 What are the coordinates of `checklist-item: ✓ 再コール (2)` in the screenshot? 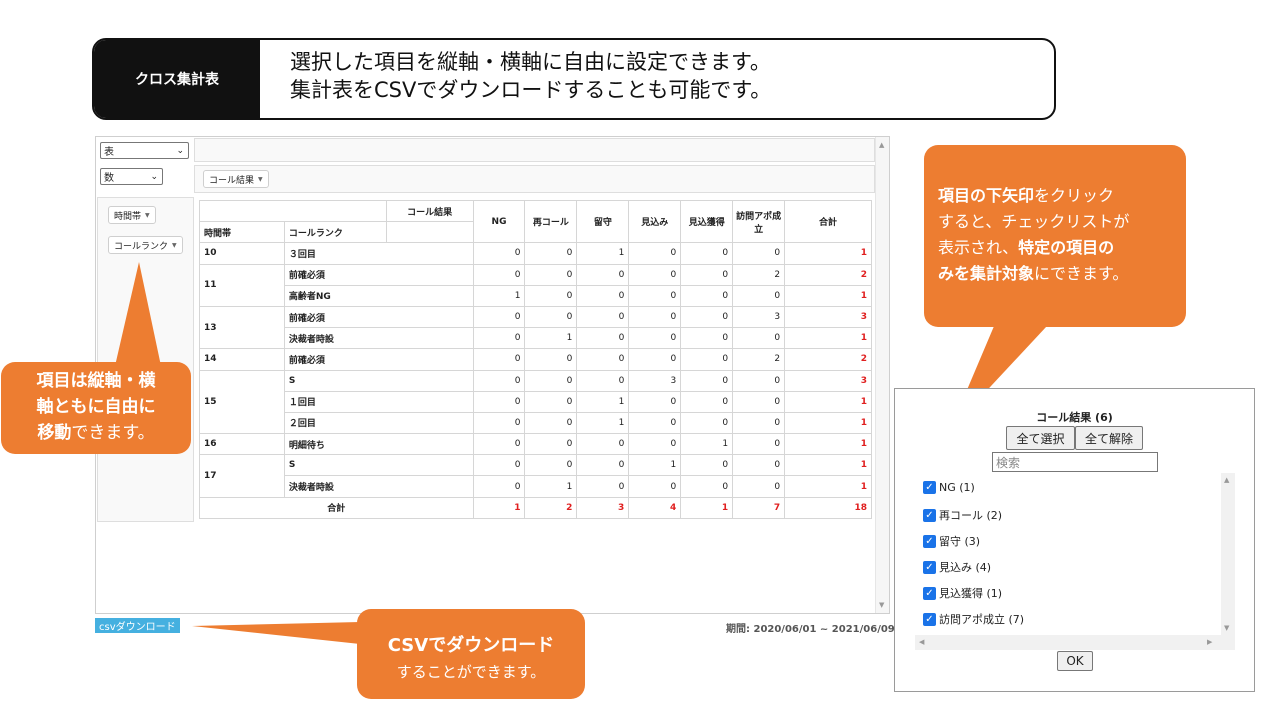 It's located at (962, 515).